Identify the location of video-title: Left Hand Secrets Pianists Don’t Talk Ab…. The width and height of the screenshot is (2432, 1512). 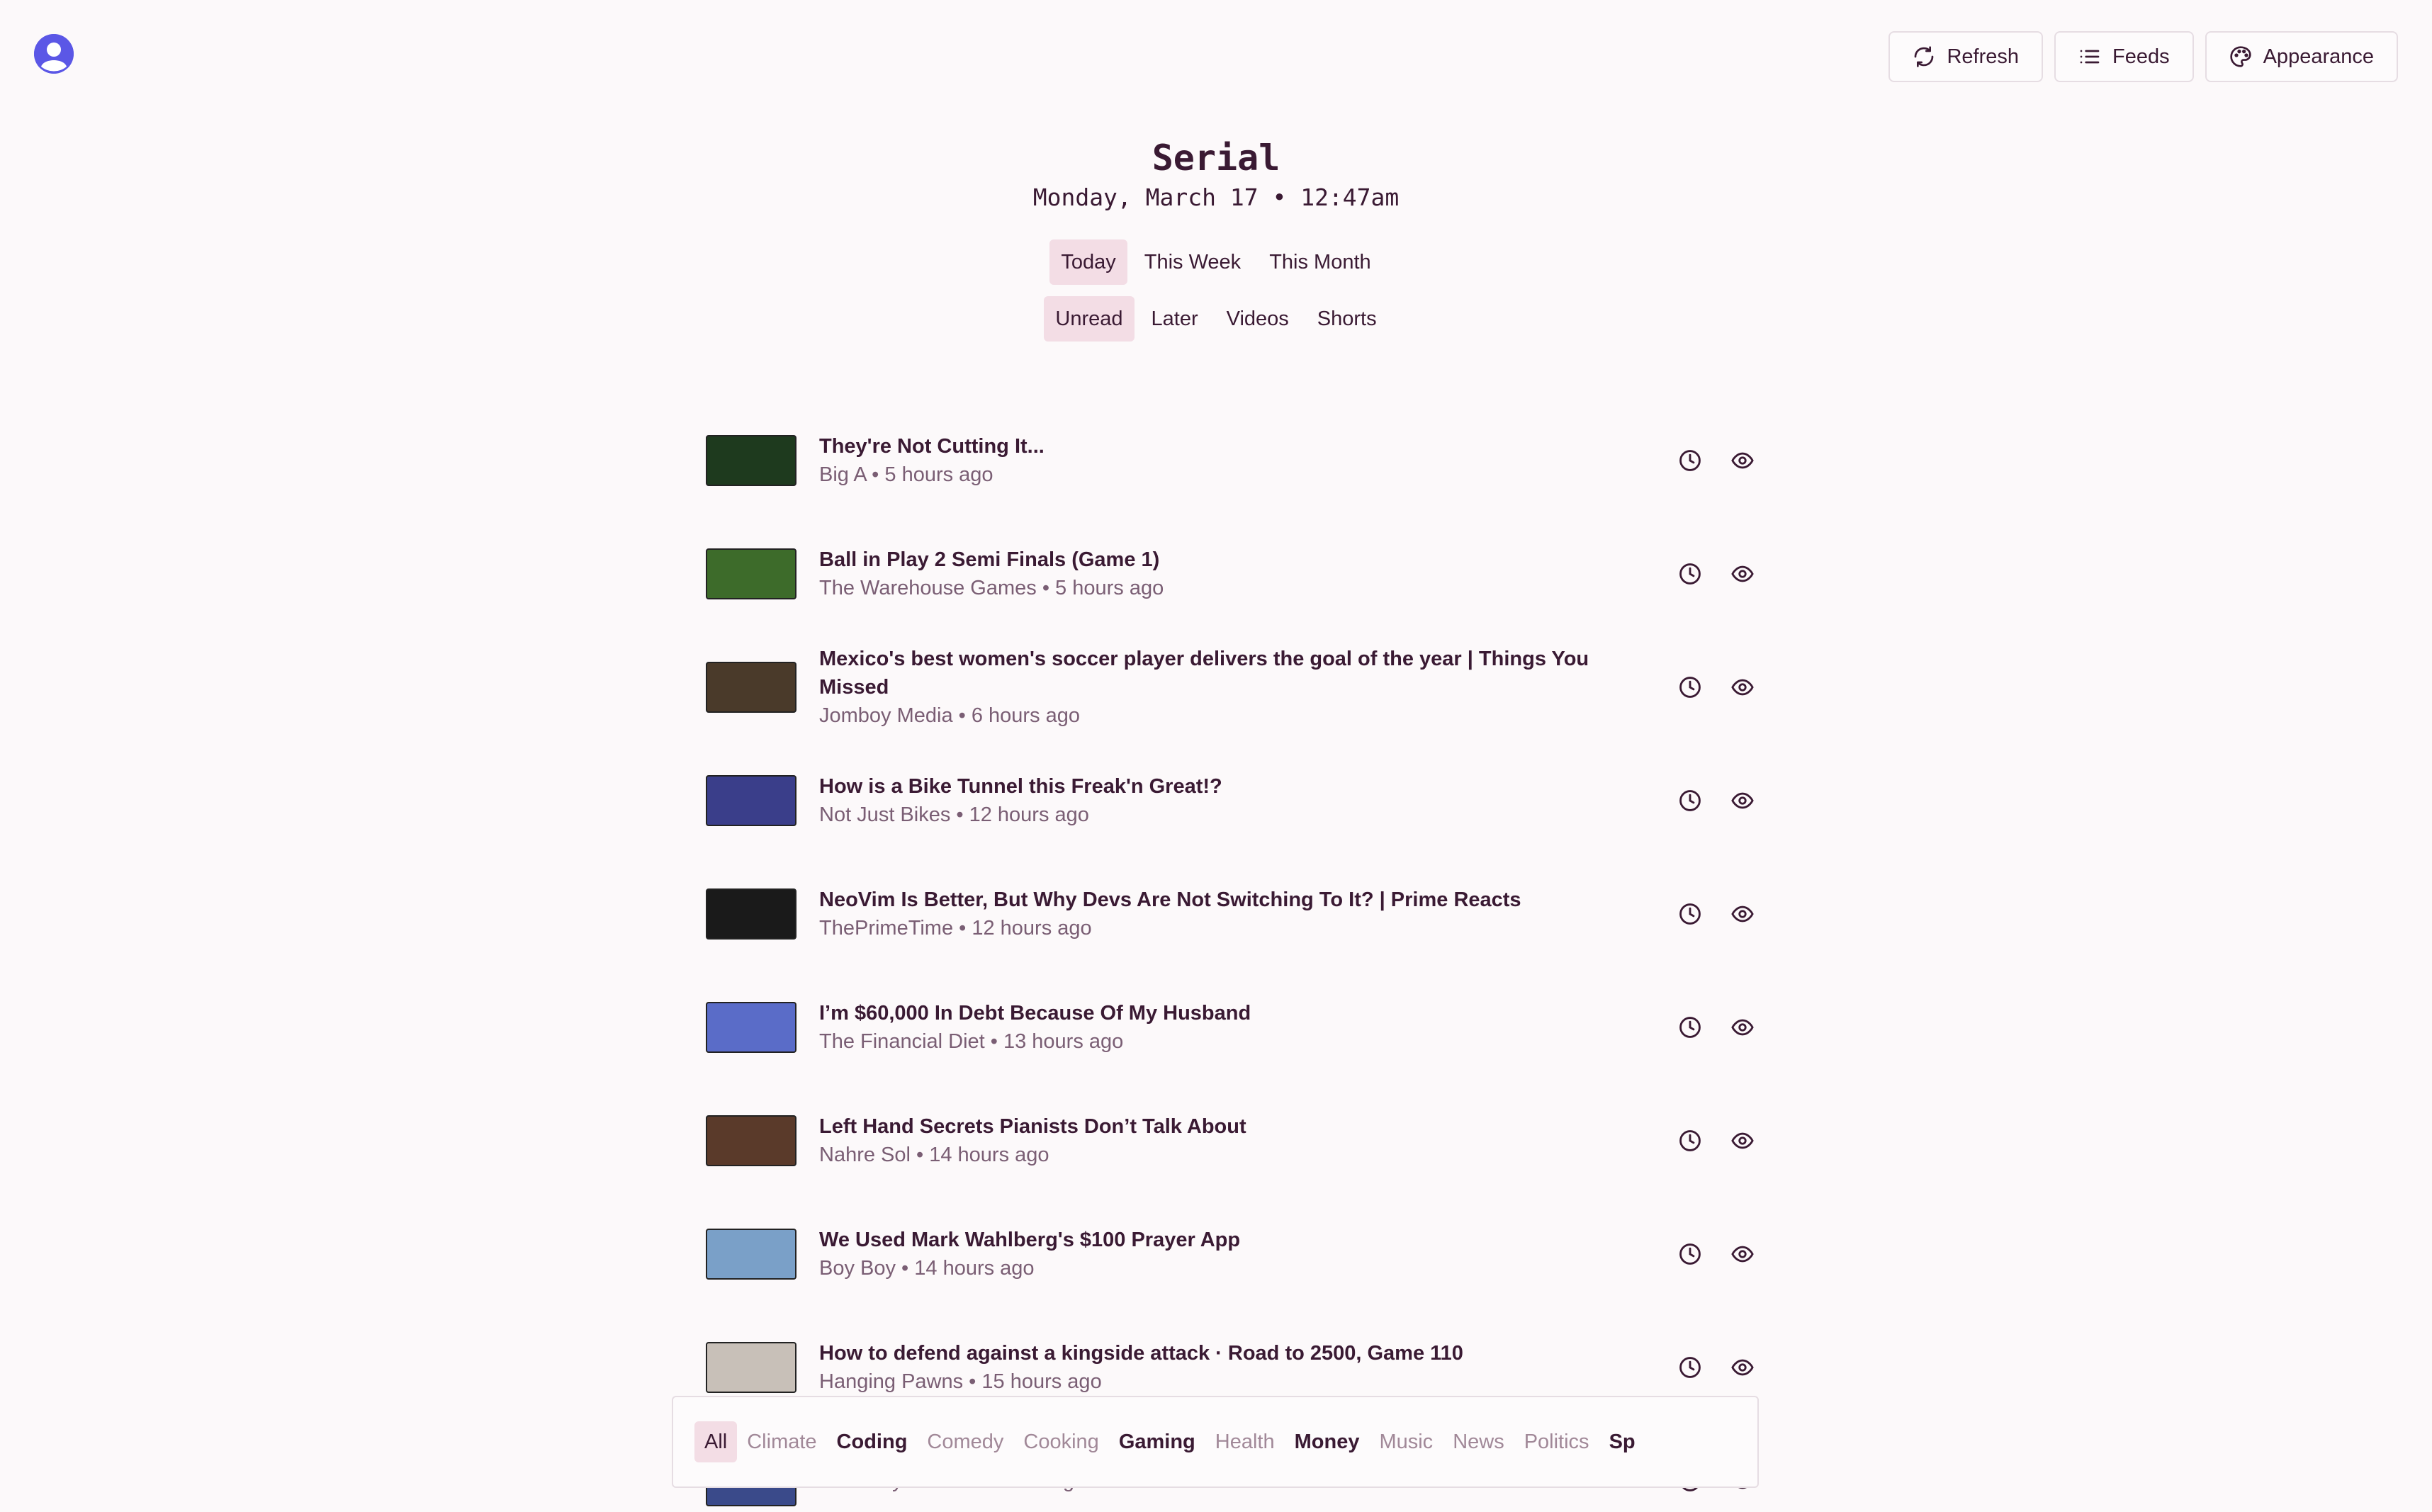
(1209, 1126).